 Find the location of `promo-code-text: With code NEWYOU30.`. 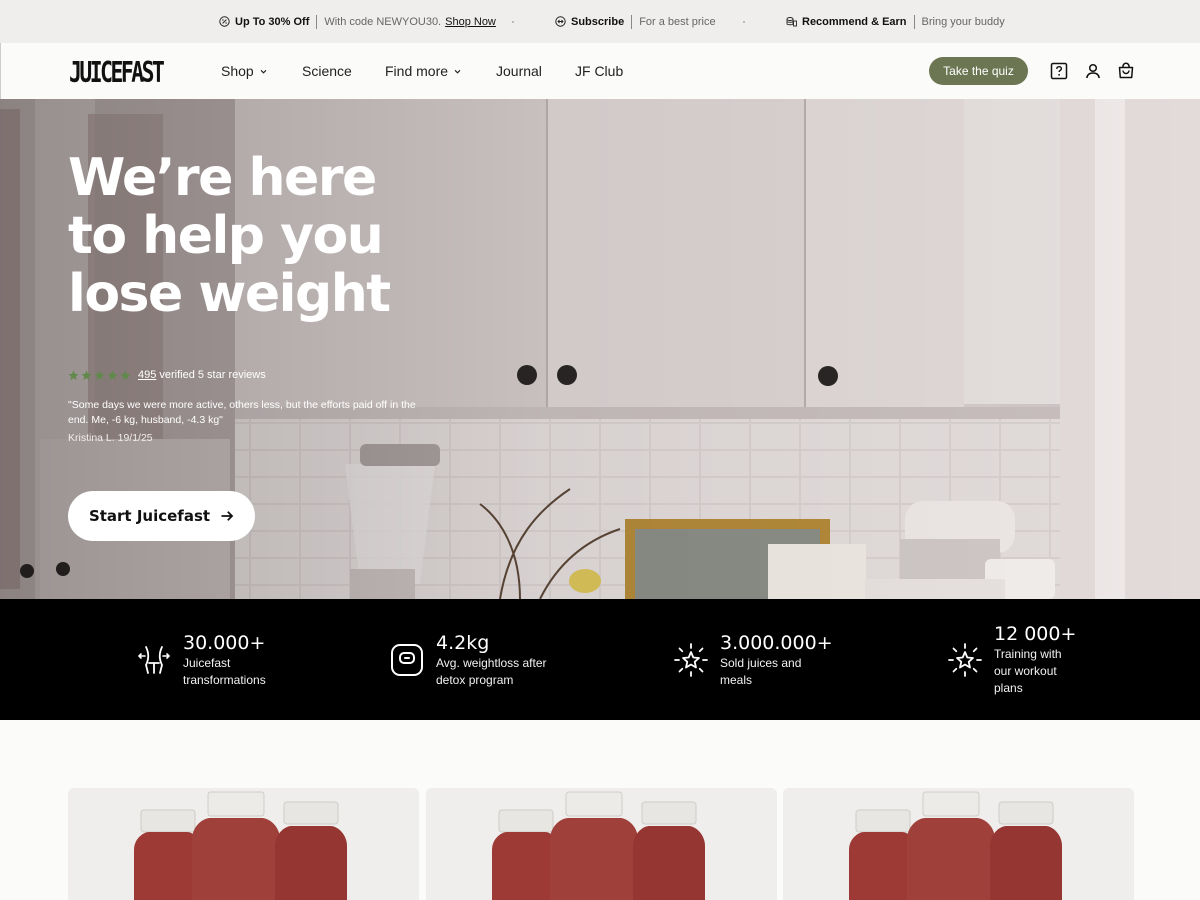

promo-code-text: With code NEWYOU30. is located at coordinates (383, 21).